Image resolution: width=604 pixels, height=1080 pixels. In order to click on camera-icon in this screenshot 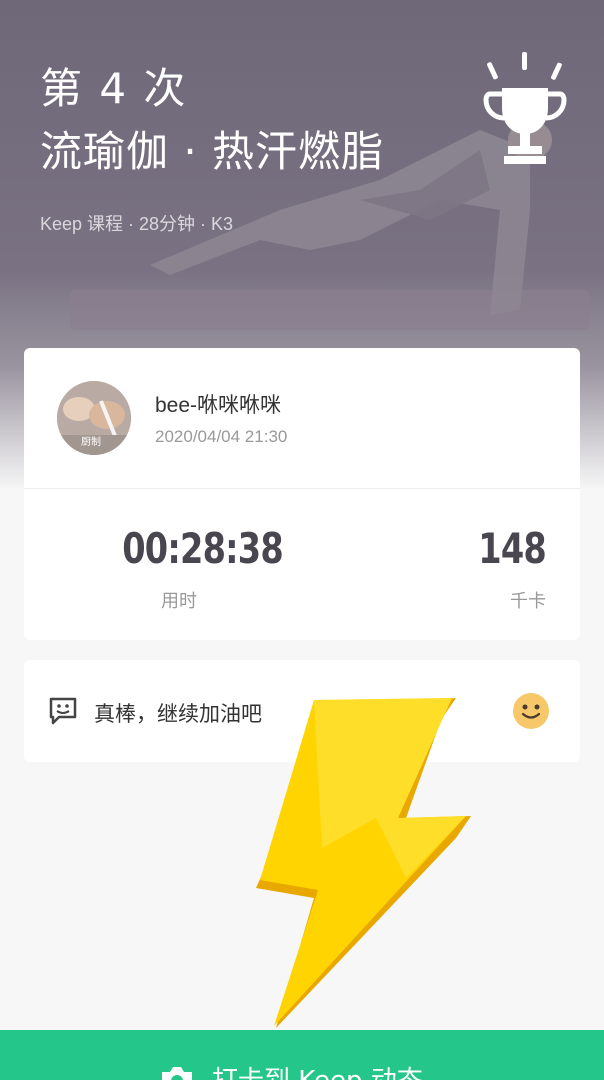, I will do `click(177, 1073)`.